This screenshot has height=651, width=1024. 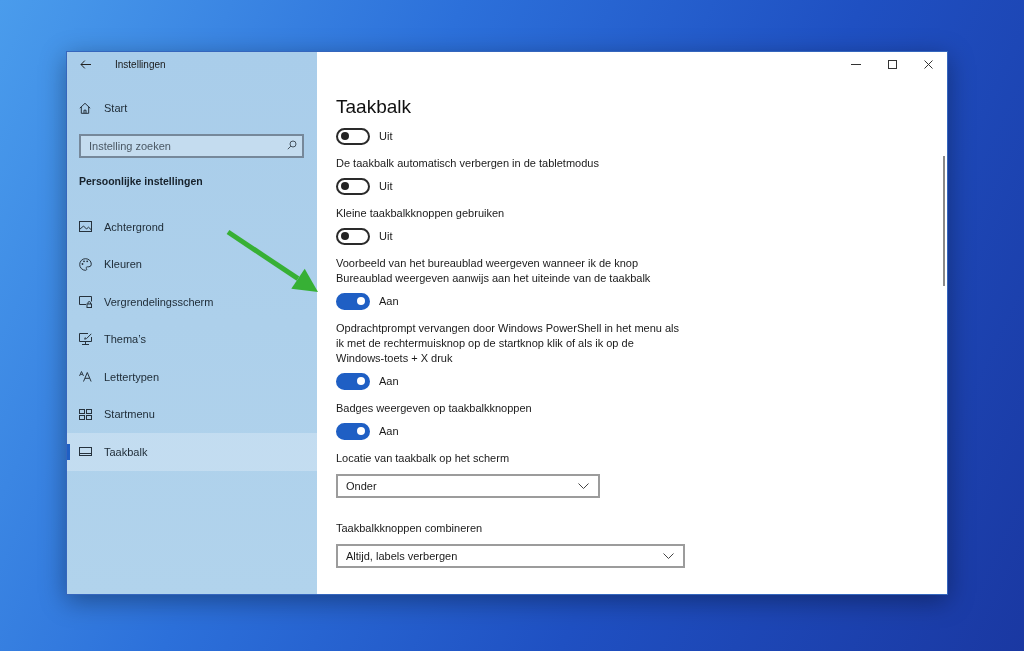 I want to click on sidebar-item: Achtergrond, so click(x=192, y=227).